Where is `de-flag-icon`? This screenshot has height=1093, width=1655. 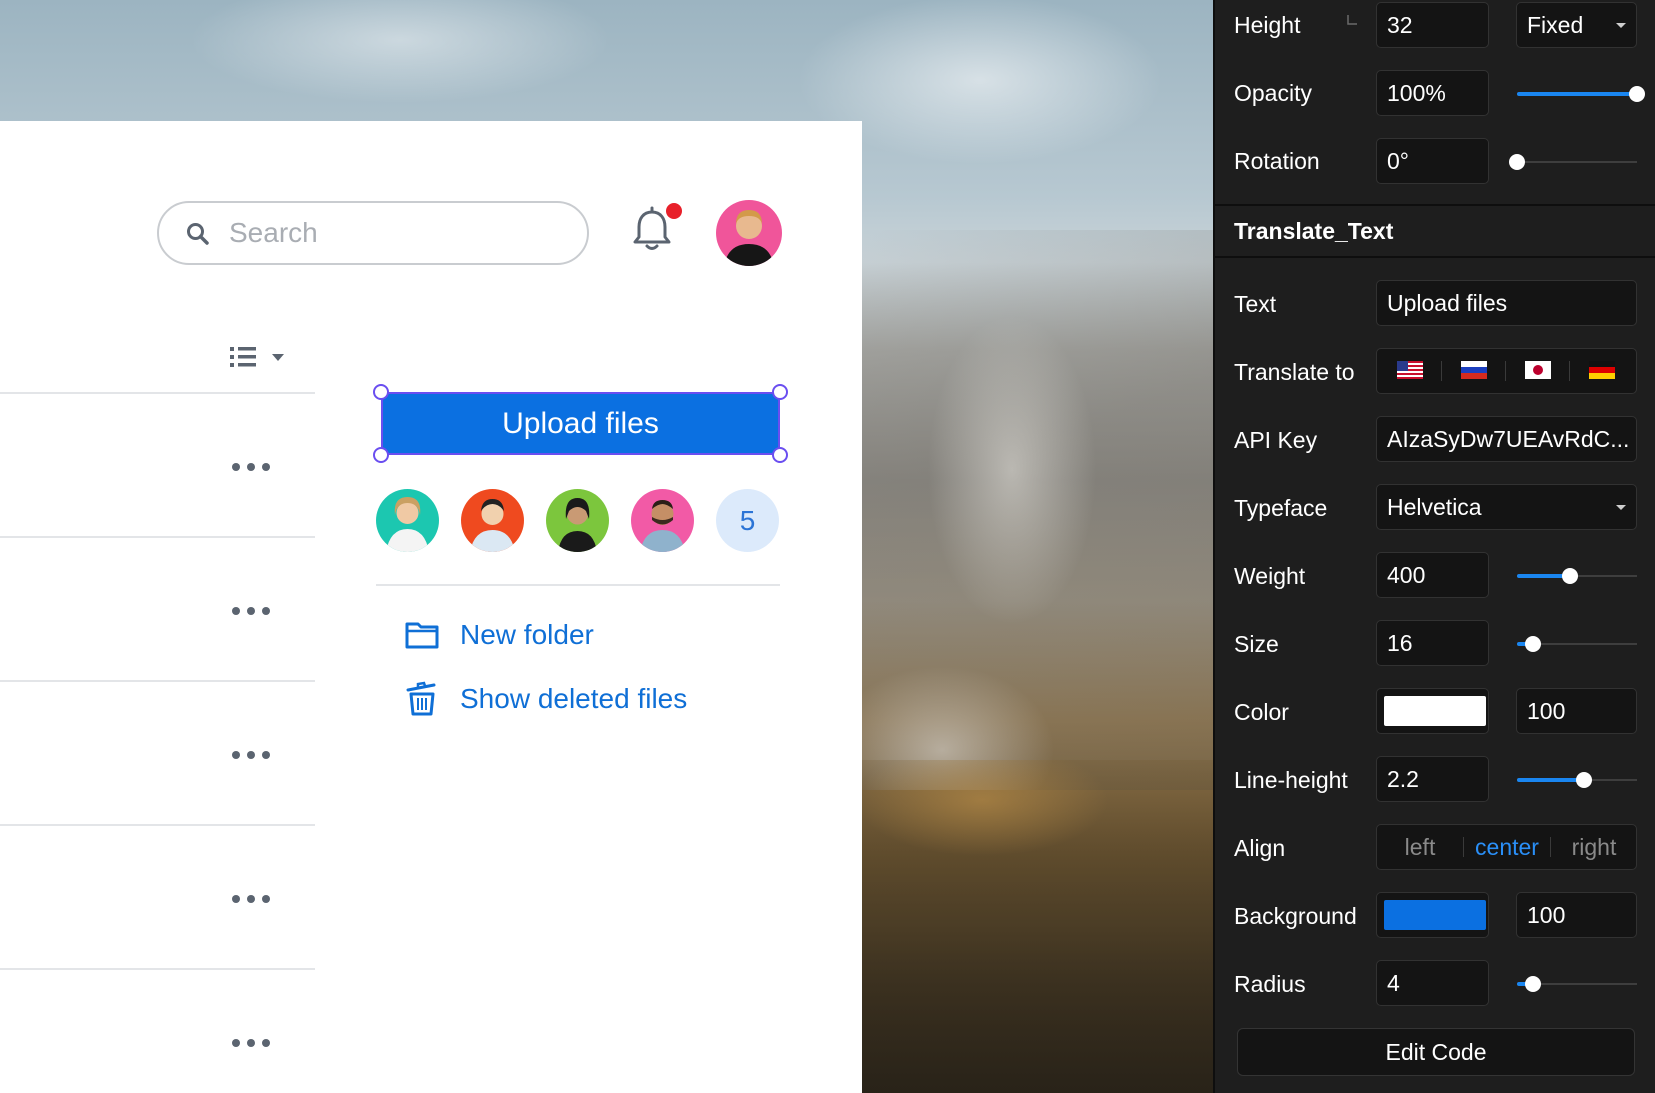
de-flag-icon is located at coordinates (1602, 370).